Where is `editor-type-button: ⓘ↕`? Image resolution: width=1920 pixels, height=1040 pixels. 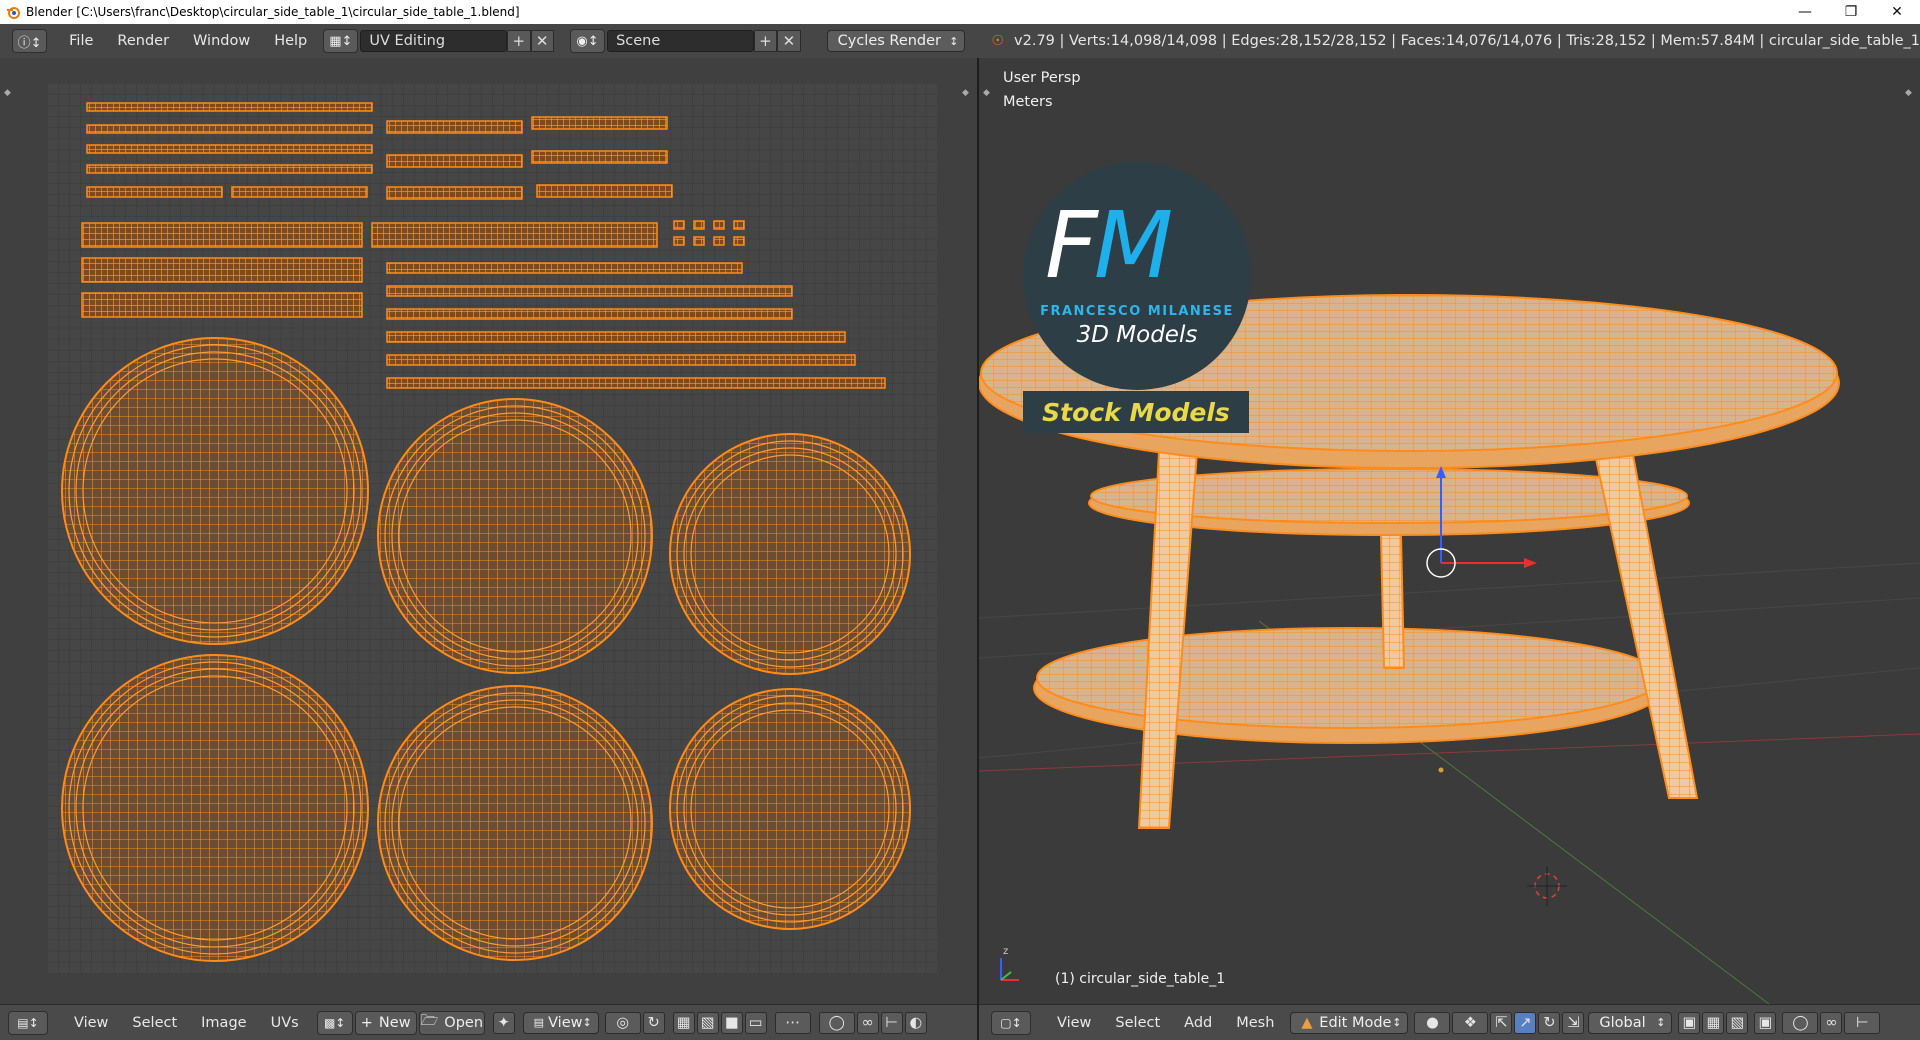 editor-type-button: ⓘ↕ is located at coordinates (30, 41).